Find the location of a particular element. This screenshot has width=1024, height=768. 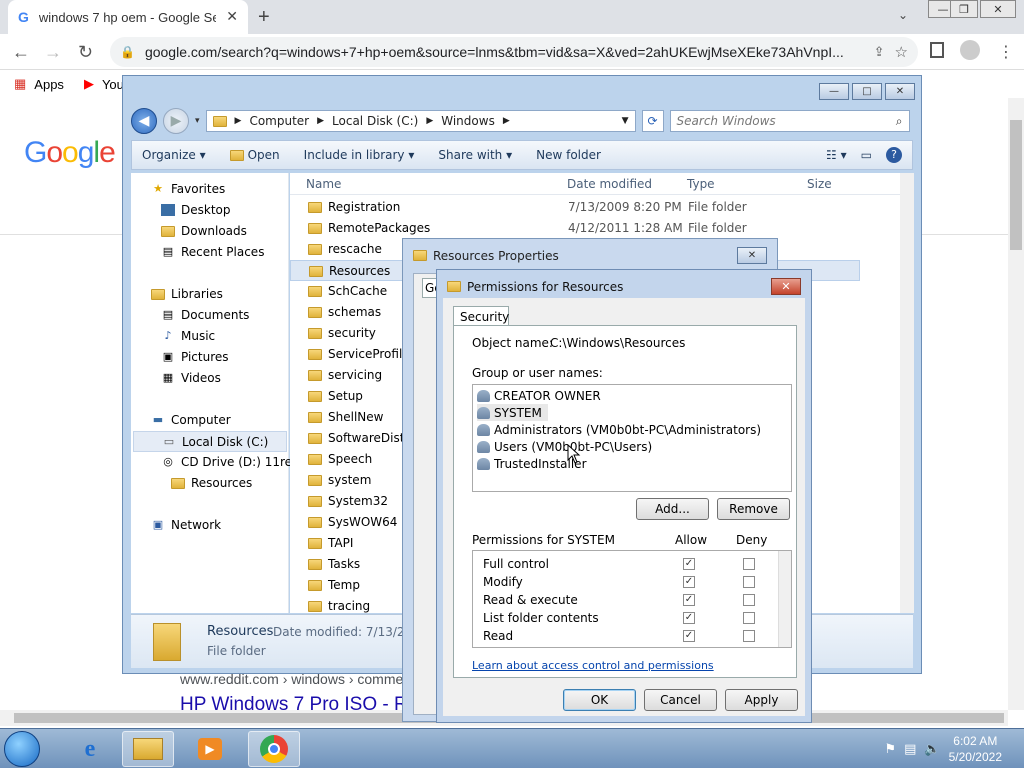

nav-documents: ▤ Documents is located at coordinates (205, 315).